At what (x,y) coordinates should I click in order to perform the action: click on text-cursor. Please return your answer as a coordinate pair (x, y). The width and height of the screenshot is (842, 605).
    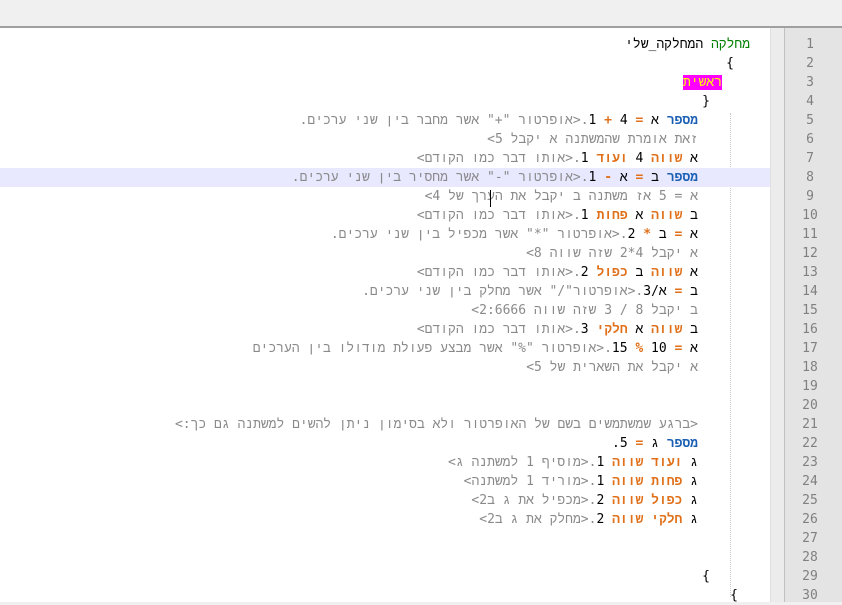
    Looking at the image, I should click on (490, 198).